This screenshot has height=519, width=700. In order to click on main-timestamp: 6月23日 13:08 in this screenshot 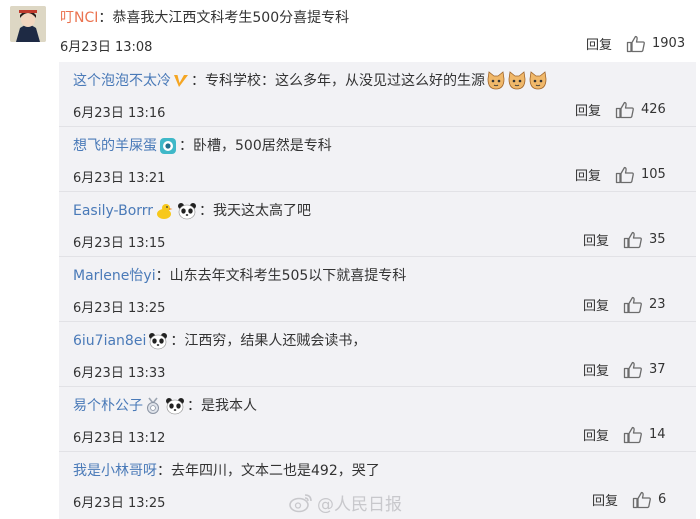, I will do `click(106, 47)`.